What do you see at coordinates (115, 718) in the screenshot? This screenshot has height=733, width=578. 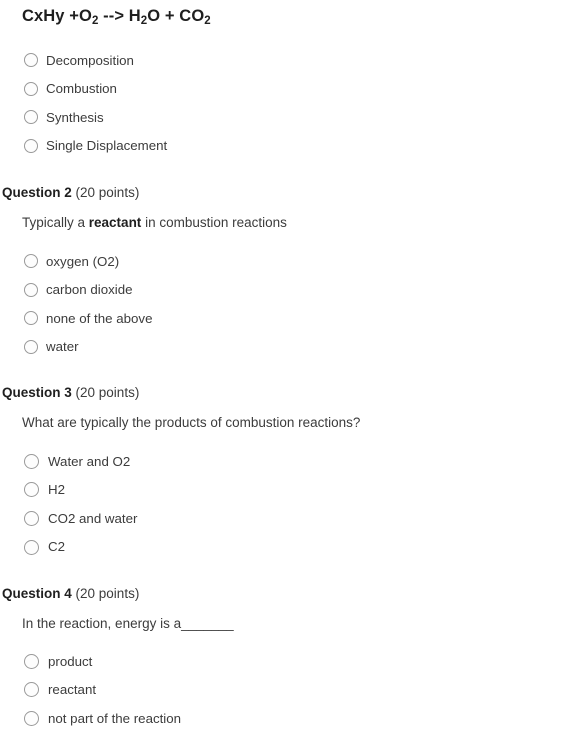 I see `option-label: not part of the reaction` at bounding box center [115, 718].